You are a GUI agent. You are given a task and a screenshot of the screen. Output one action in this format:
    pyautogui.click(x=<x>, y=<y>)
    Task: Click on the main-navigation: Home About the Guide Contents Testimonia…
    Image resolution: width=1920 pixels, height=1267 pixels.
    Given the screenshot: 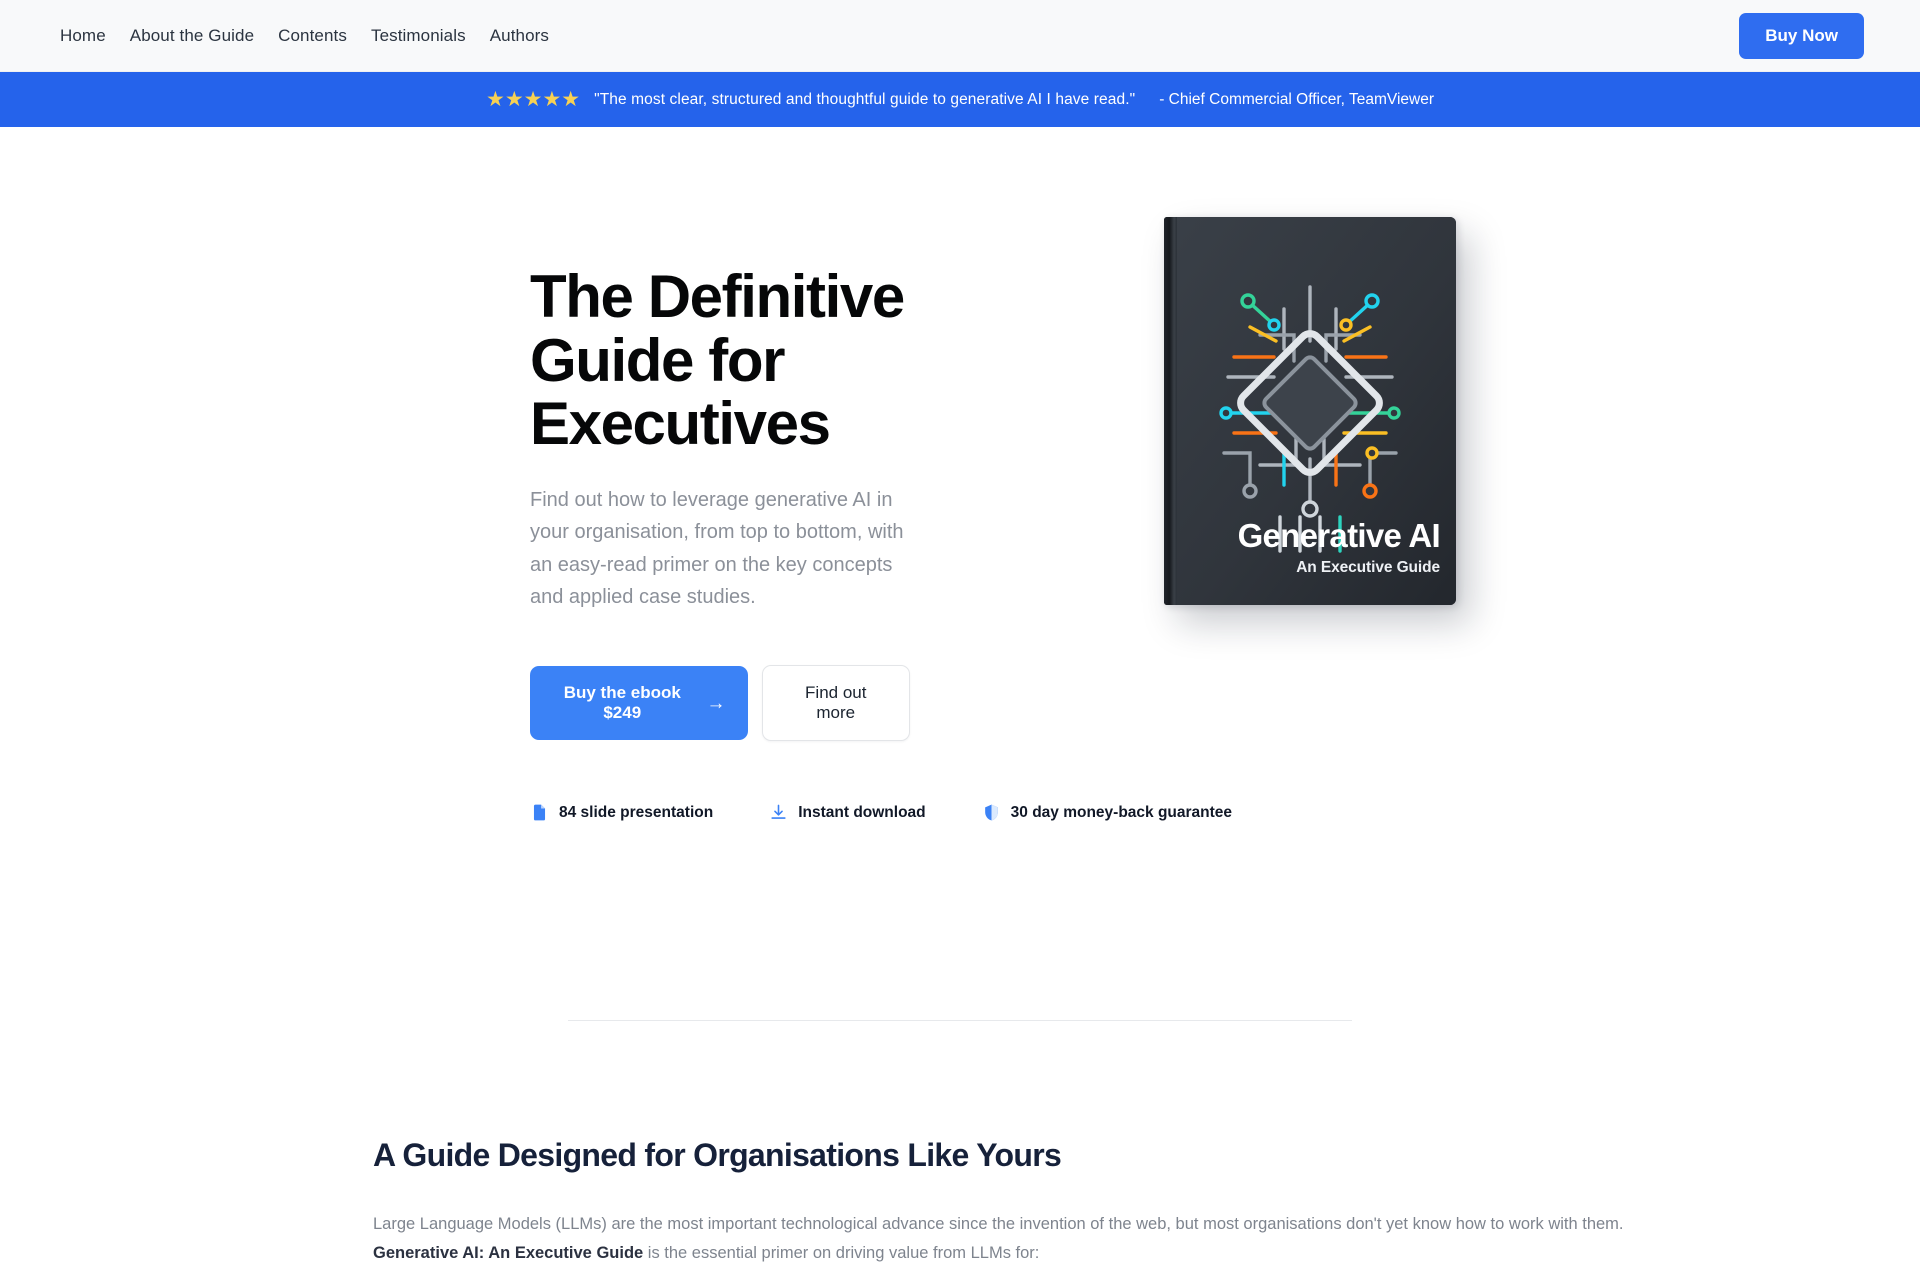 What is the action you would take?
    pyautogui.click(x=960, y=36)
    